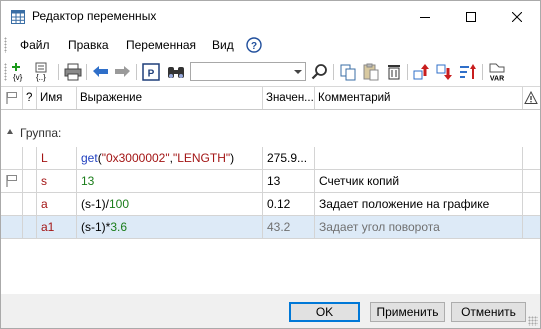 The height and width of the screenshot is (329, 541). What do you see at coordinates (35, 45) in the screenshot?
I see `menu-file: Файл` at bounding box center [35, 45].